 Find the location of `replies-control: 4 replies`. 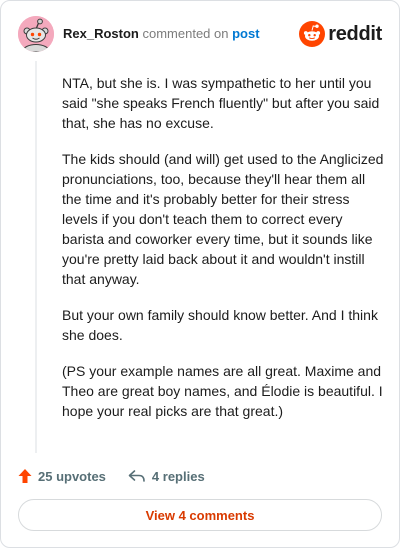

replies-control: 4 replies is located at coordinates (166, 476).